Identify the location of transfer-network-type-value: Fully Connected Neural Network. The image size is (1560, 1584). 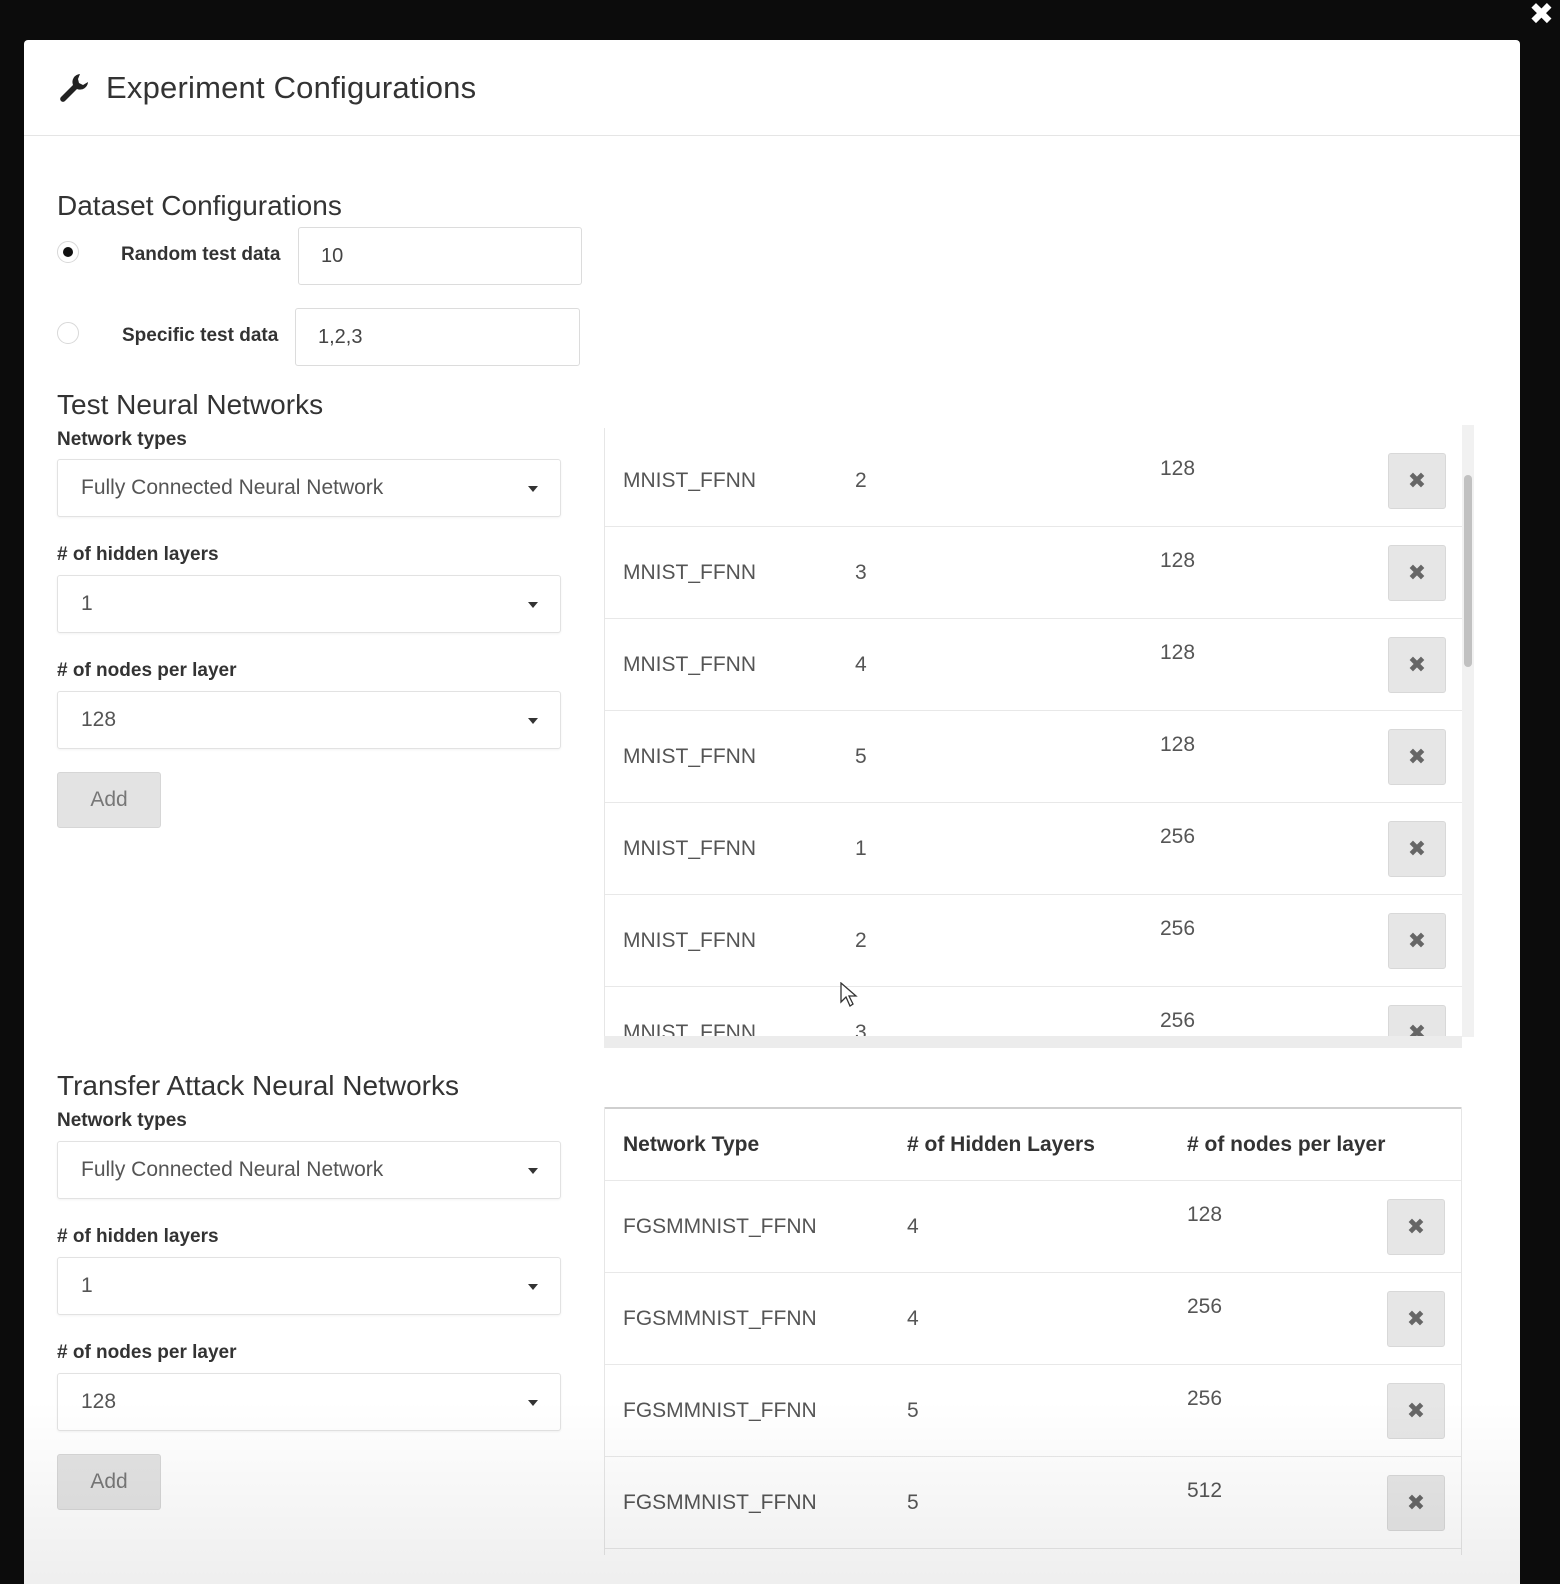
(232, 1169).